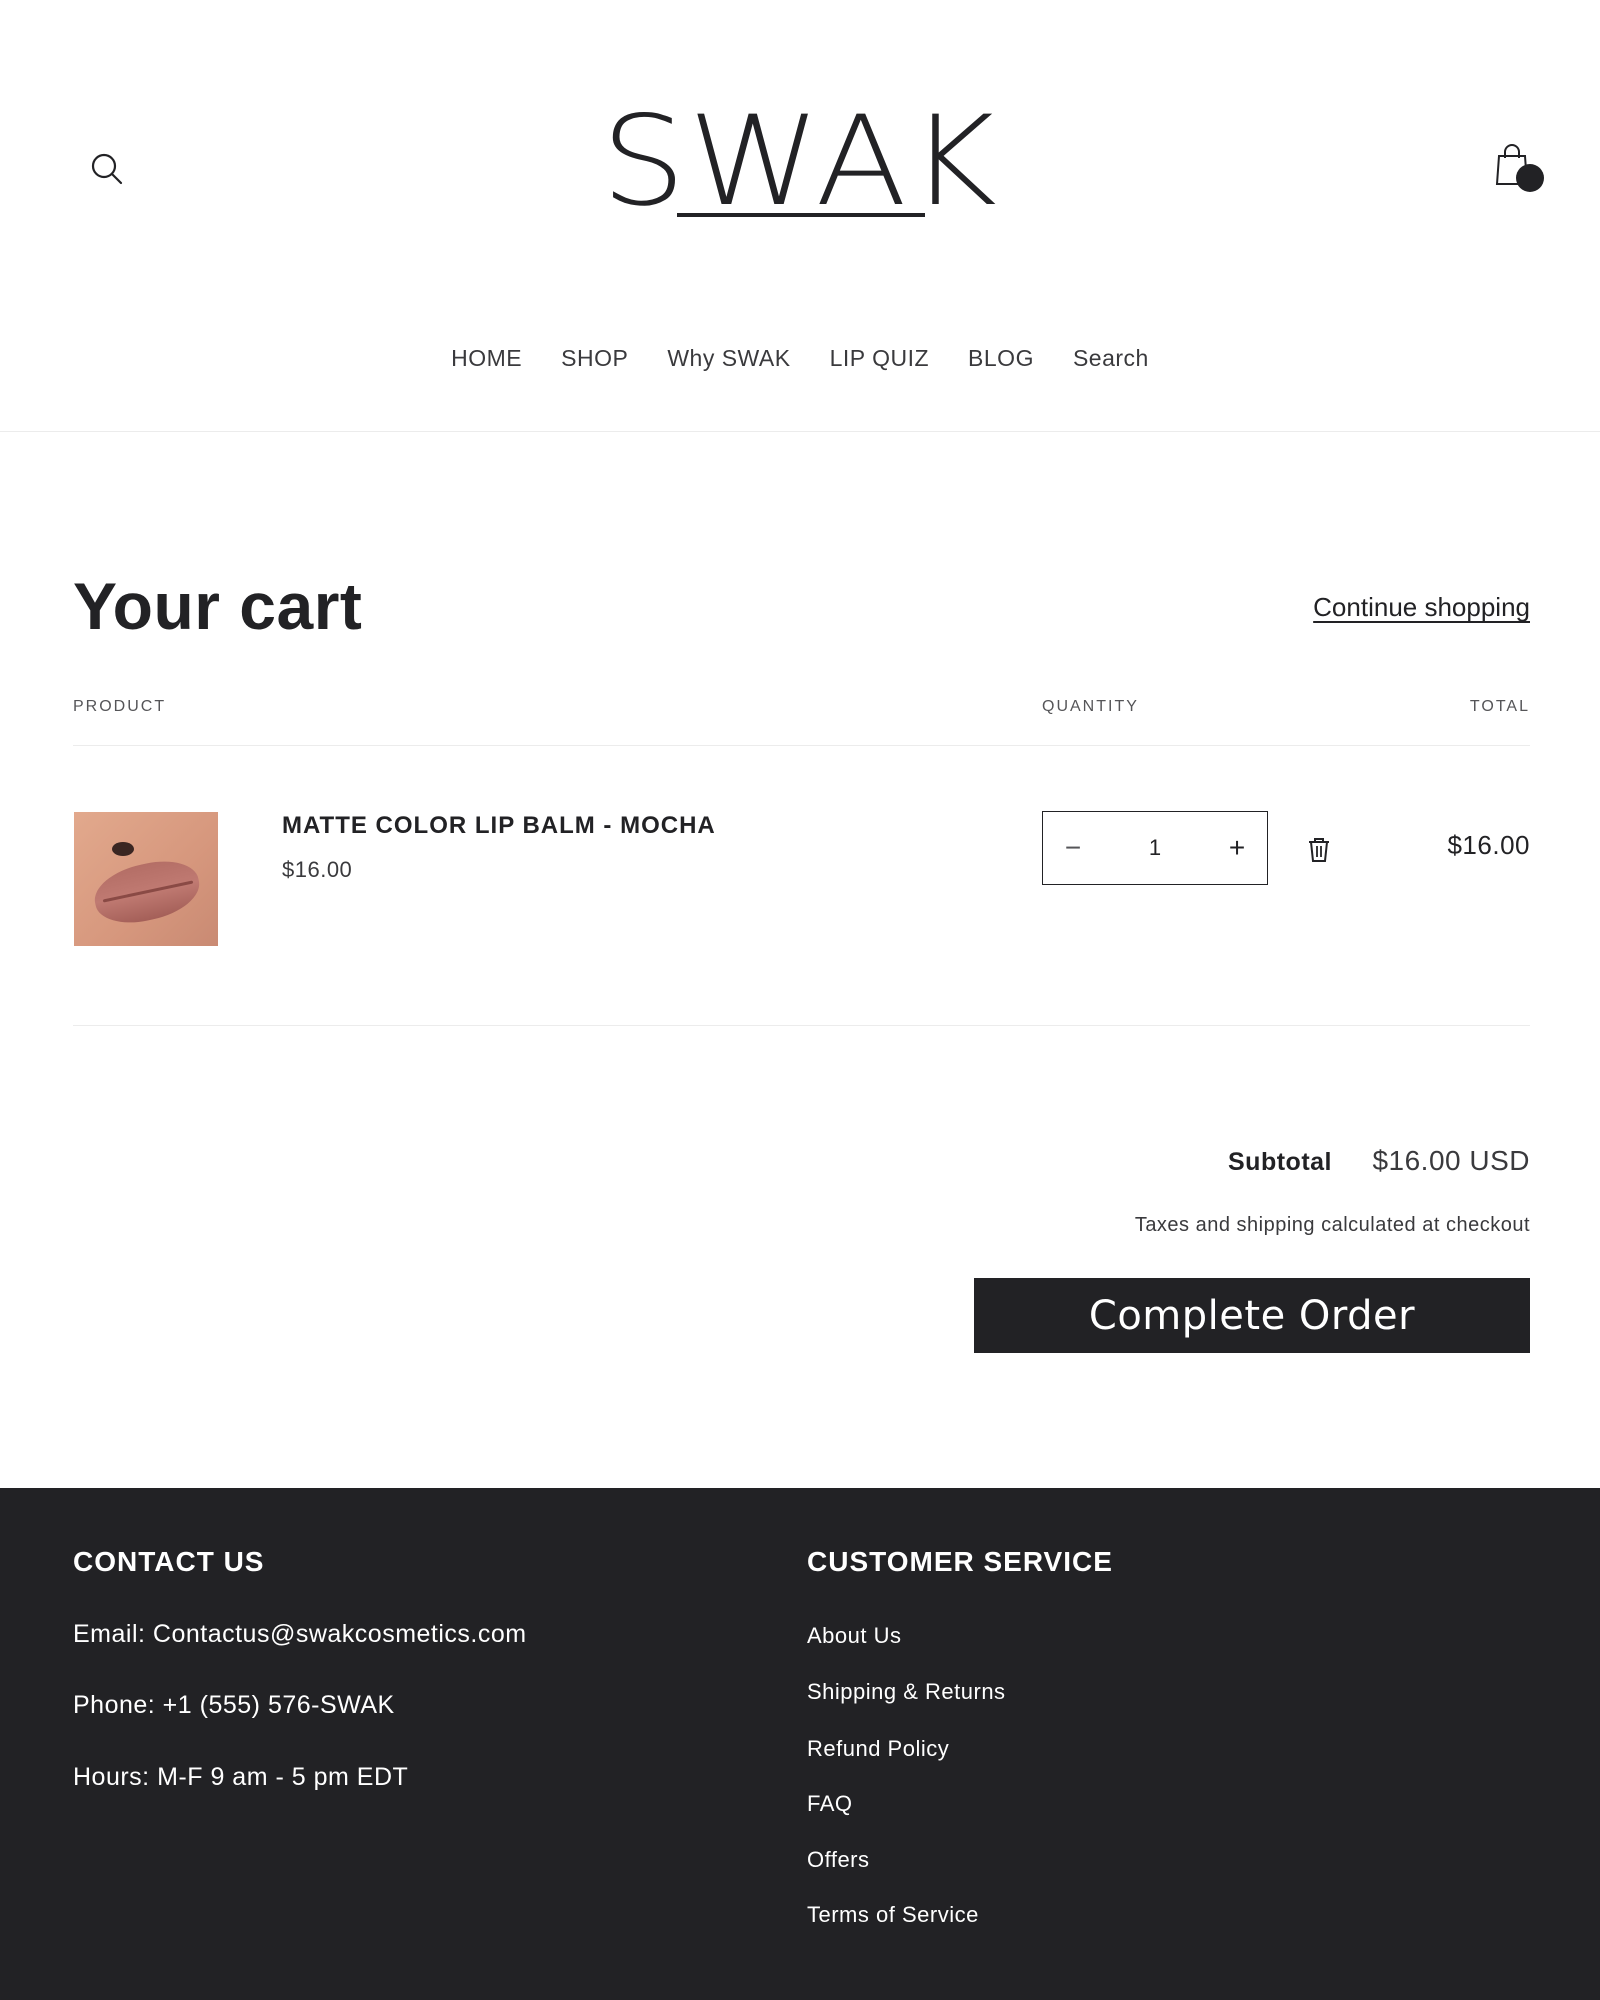 This screenshot has width=1600, height=2000. Describe the element at coordinates (893, 1915) in the screenshot. I see `footer-link-terms-of-service: Terms of Service` at that location.